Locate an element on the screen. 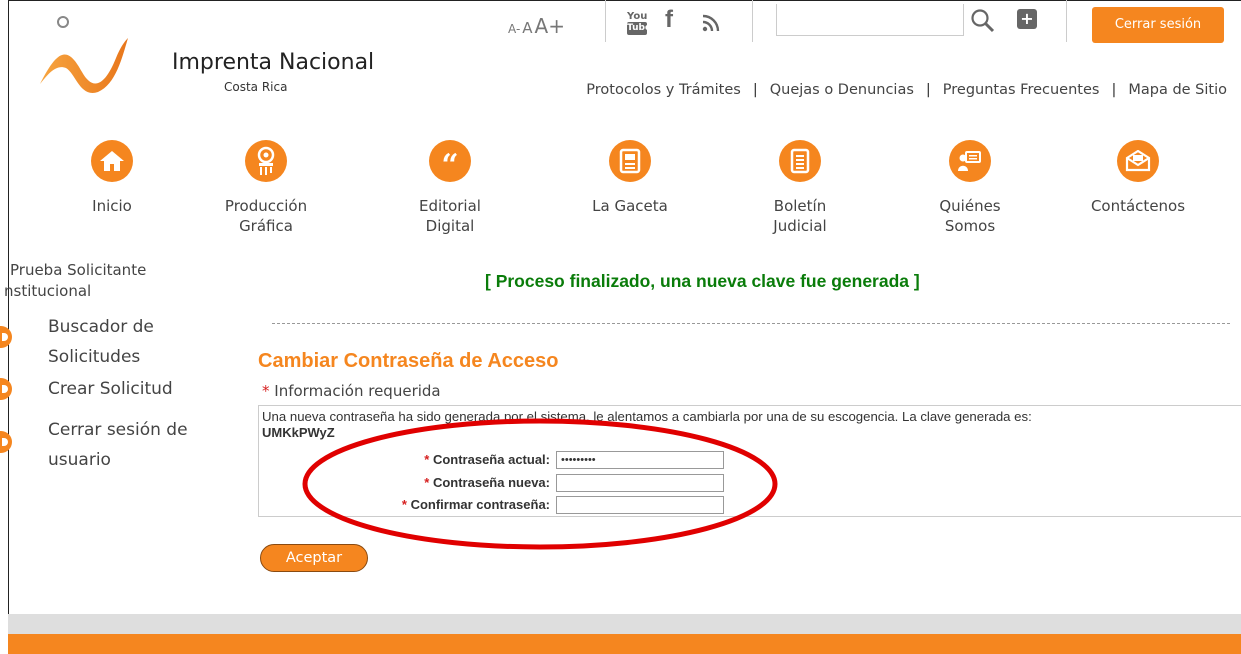 The height and width of the screenshot is (654, 1241). rss-icon is located at coordinates (711, 23).